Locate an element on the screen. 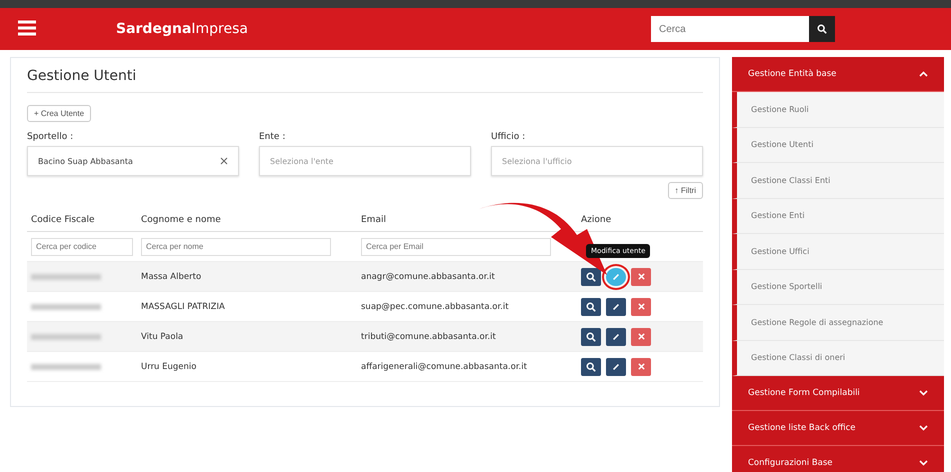 This screenshot has height=472, width=951. table-cell: suap@pec.comune.abbasanta.or.it is located at coordinates (435, 307).